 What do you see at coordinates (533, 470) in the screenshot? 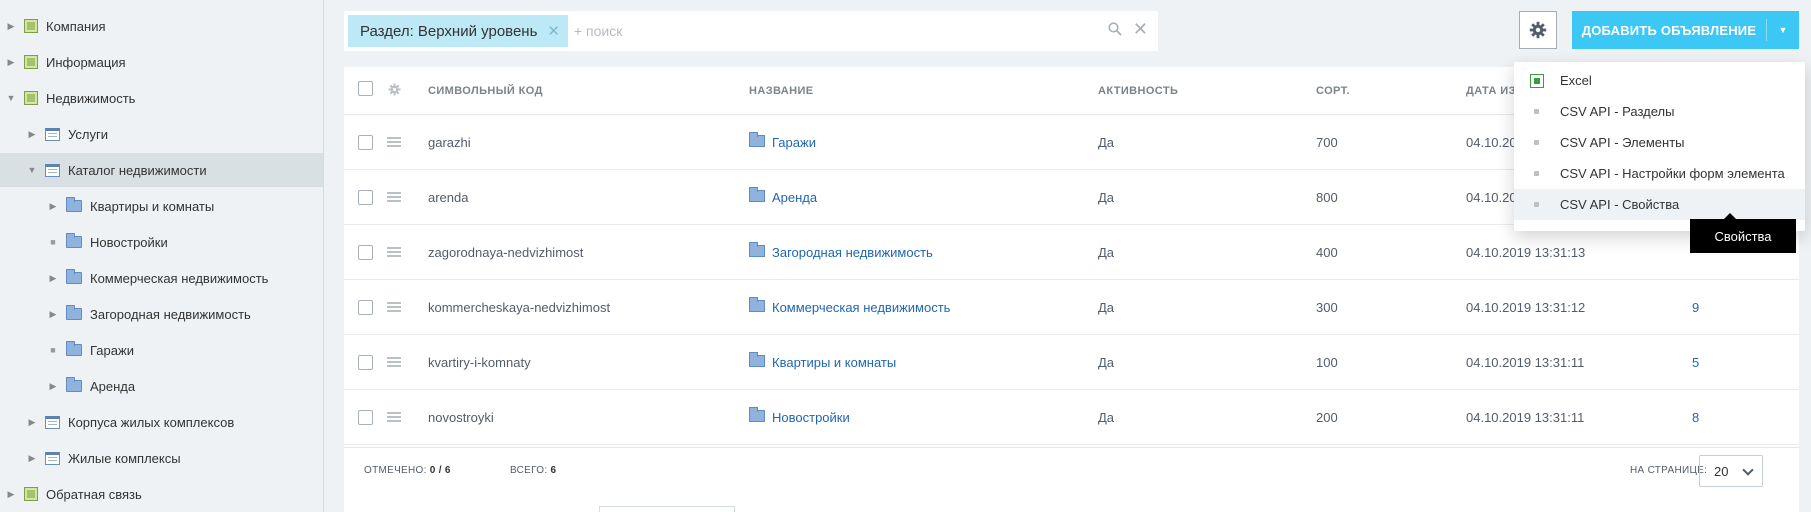
I see `total-counter: ВСЕГО: 6` at bounding box center [533, 470].